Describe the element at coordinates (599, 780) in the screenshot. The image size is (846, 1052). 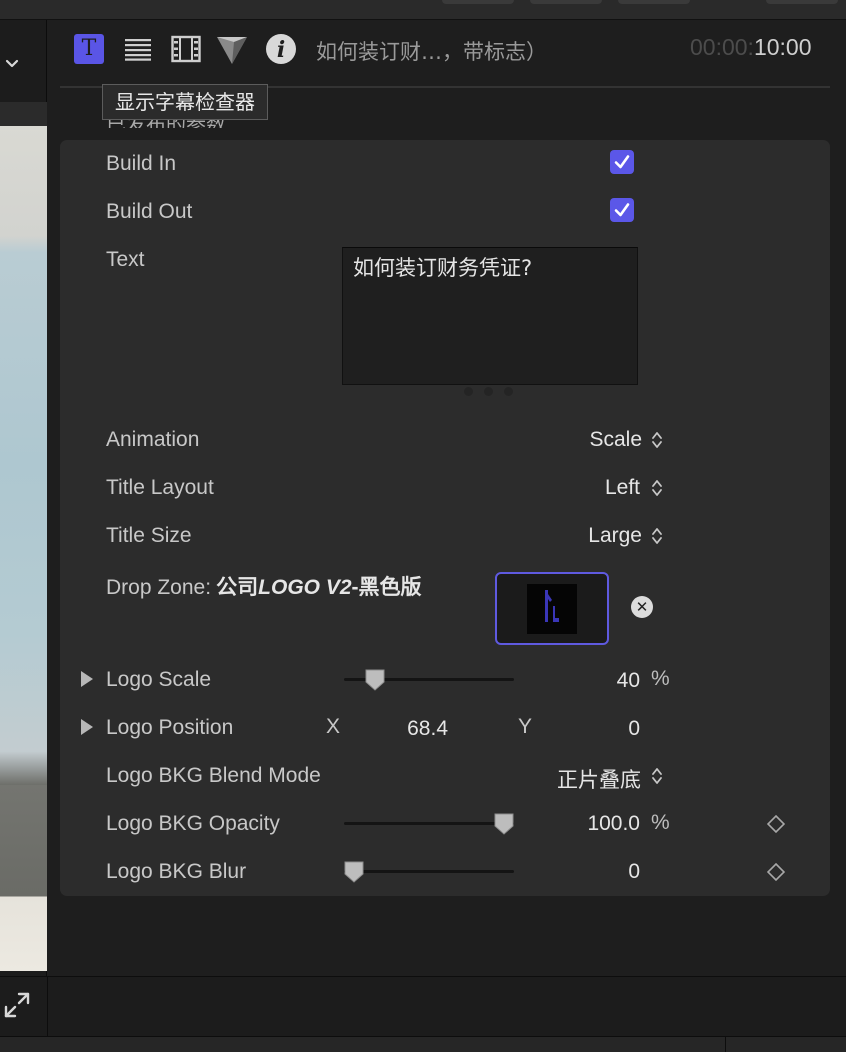
I see `blend-mode-value: 正片叠底` at that location.